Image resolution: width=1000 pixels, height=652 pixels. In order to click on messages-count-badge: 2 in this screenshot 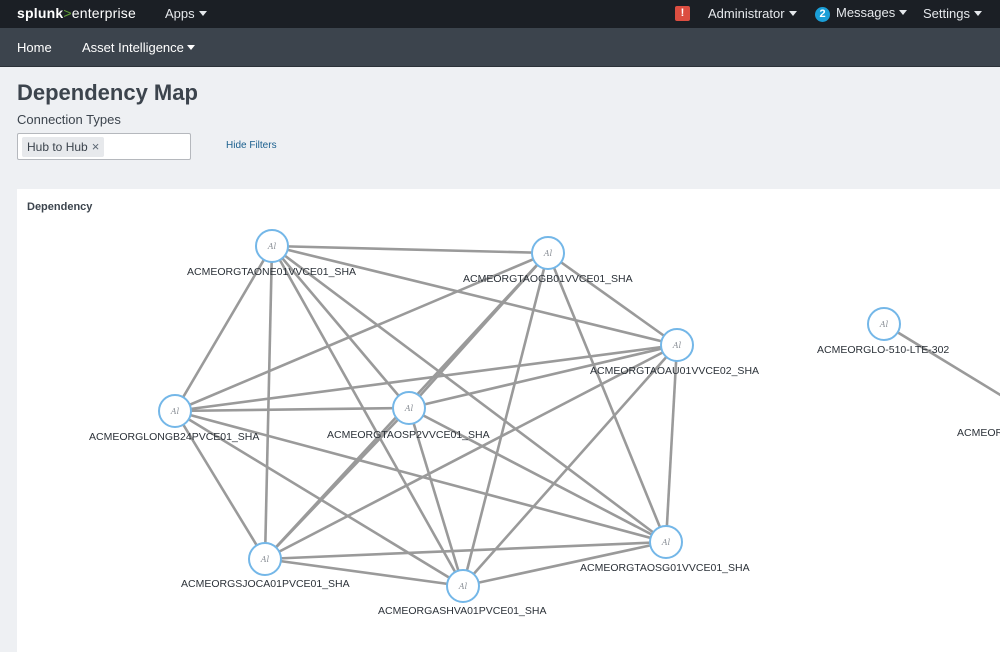, I will do `click(822, 14)`.